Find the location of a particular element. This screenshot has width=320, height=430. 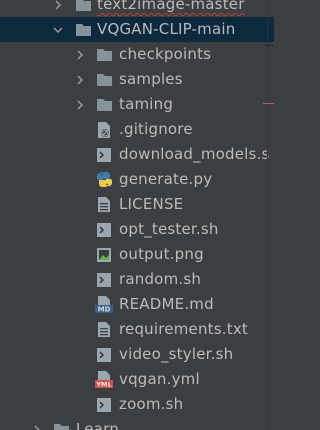

tree-item-learn: Learn is located at coordinates (137, 423).